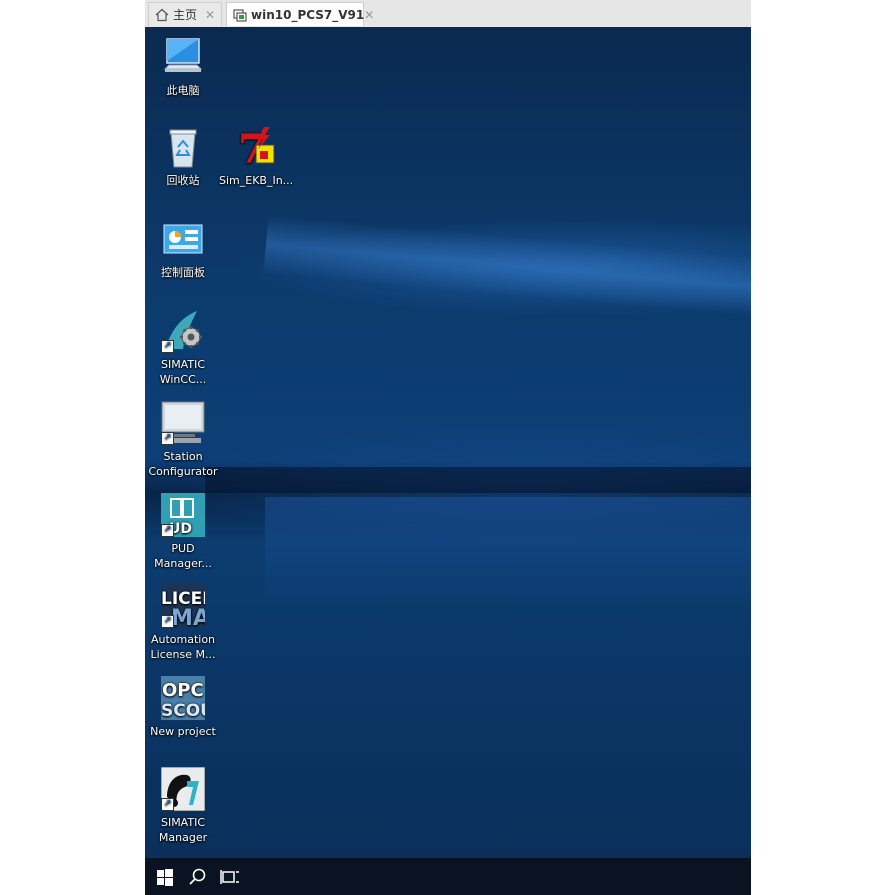 Image resolution: width=895 pixels, height=895 pixels. What do you see at coordinates (183, 515) in the screenshot?
I see `pud-manager-icon: UD ↗` at bounding box center [183, 515].